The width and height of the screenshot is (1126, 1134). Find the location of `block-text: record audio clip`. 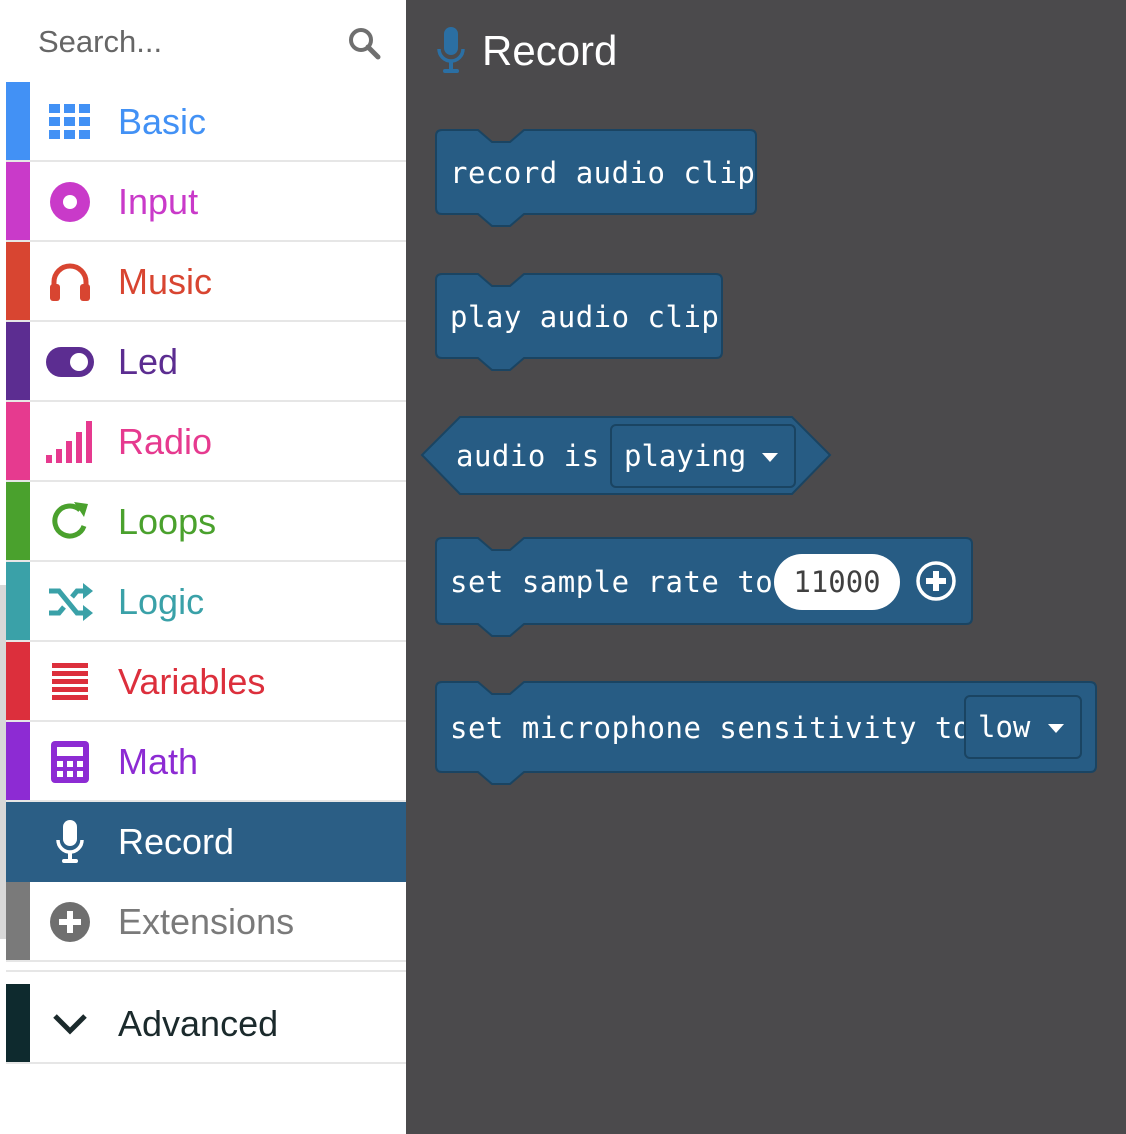

block-text: record audio clip is located at coordinates (603, 173).